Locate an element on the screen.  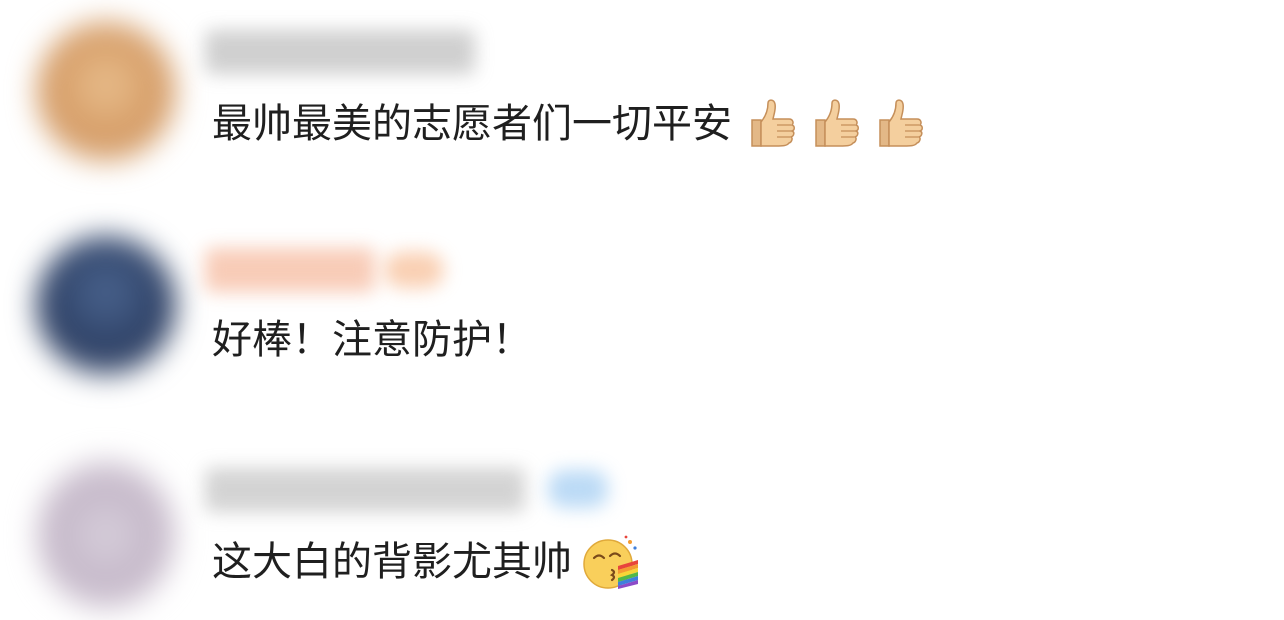
comment-text: 好棒！注意防护！ is located at coordinates (372, 340).